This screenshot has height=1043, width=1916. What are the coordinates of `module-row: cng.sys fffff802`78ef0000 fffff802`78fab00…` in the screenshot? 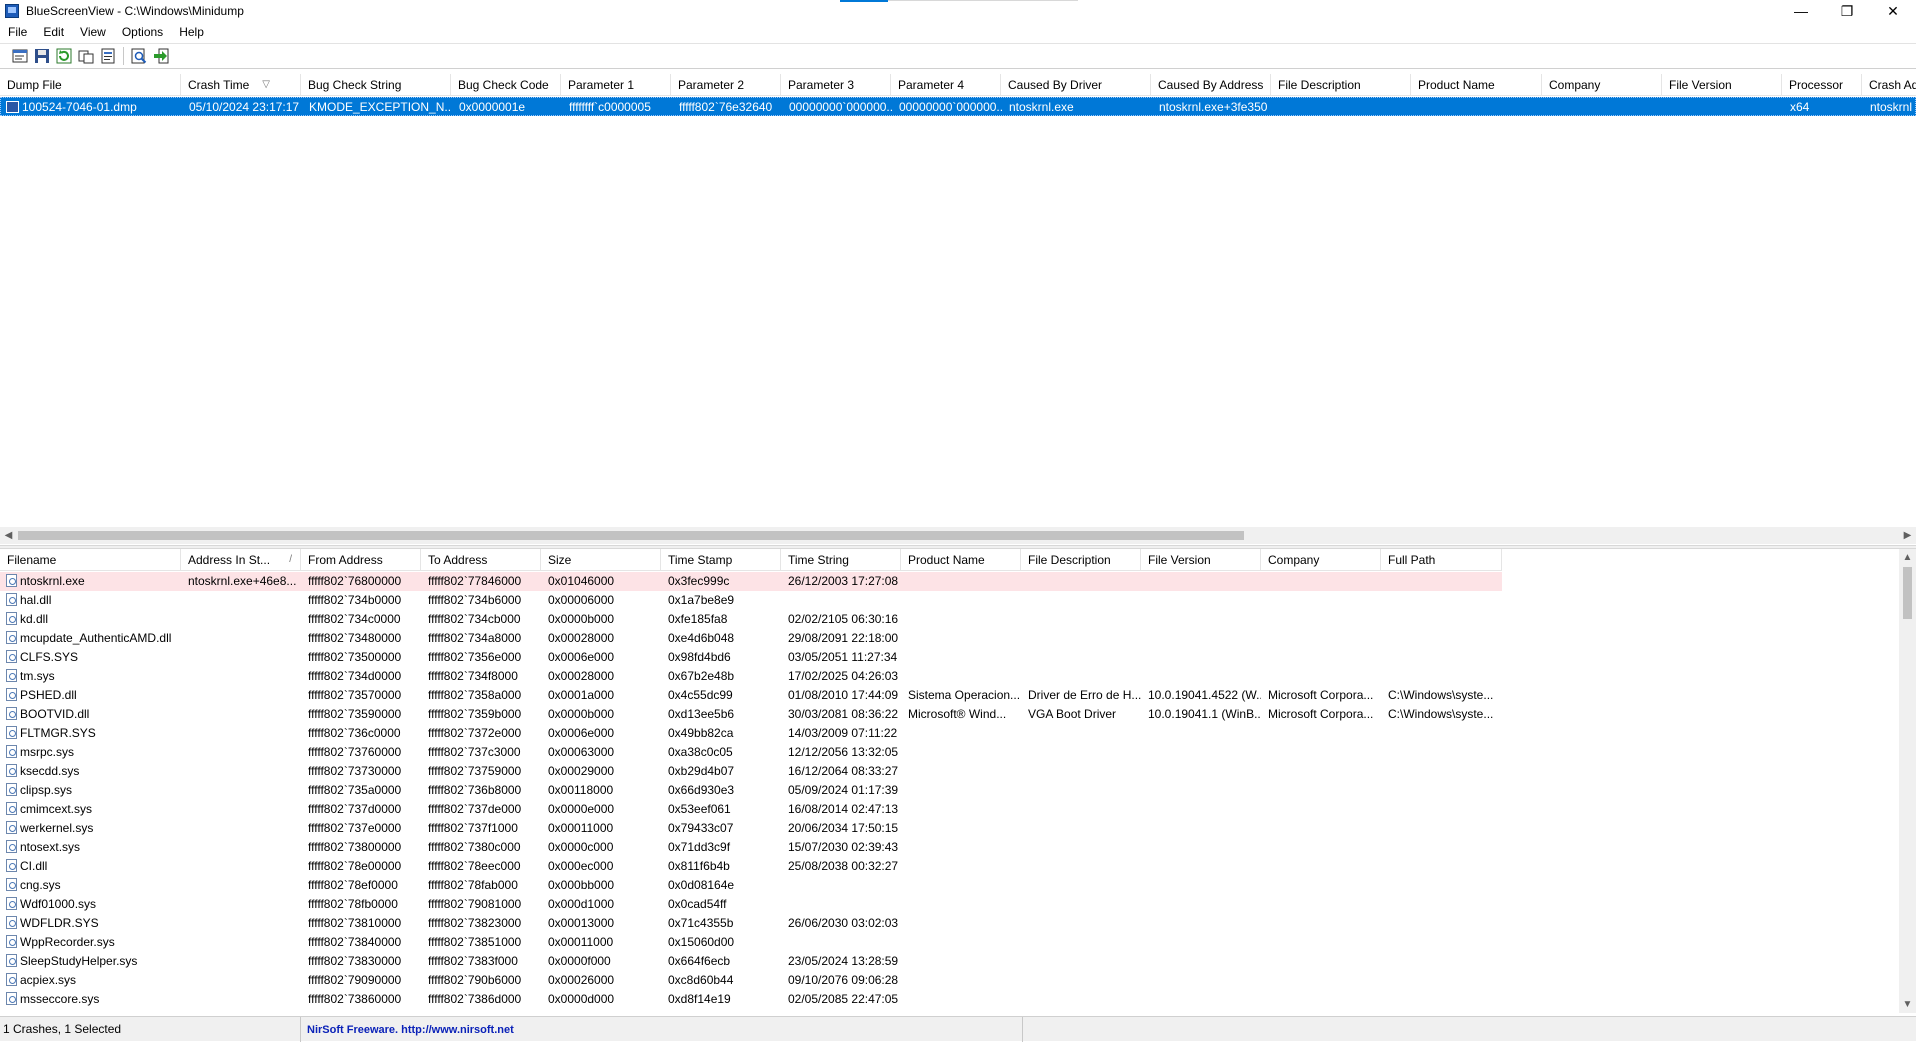 It's located at (751, 885).